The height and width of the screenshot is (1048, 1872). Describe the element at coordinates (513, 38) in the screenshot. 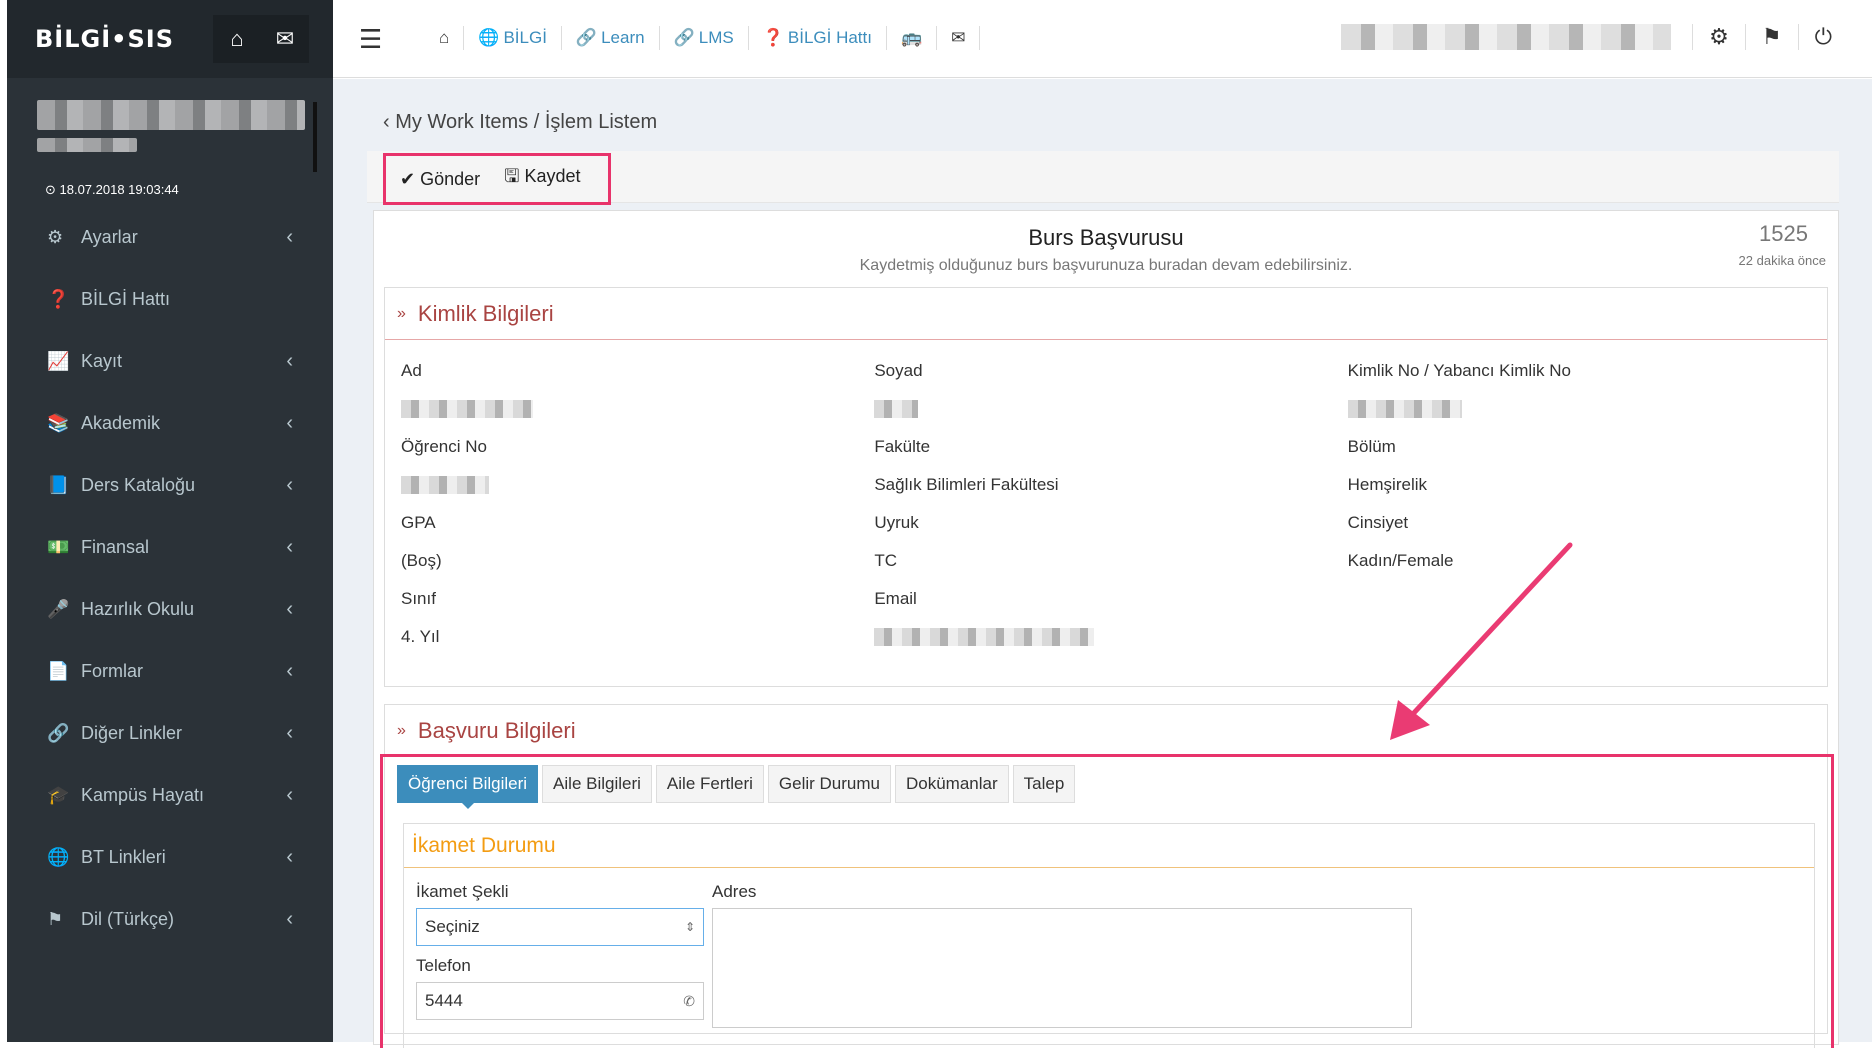

I see `nav-link-bilgi: 🌐 BİLGİ` at that location.